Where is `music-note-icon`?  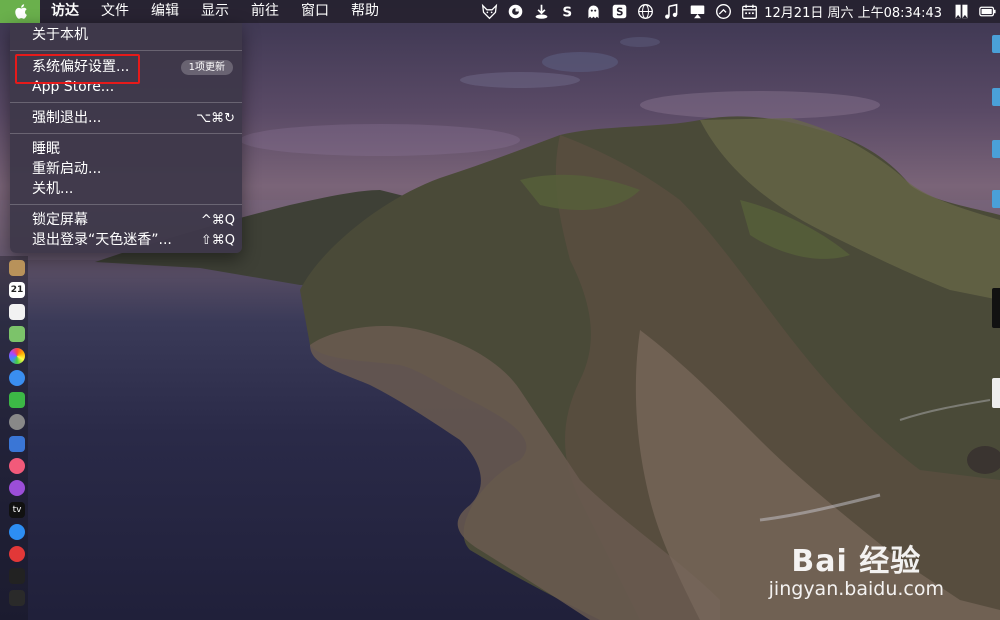
music-note-icon is located at coordinates (671, 11).